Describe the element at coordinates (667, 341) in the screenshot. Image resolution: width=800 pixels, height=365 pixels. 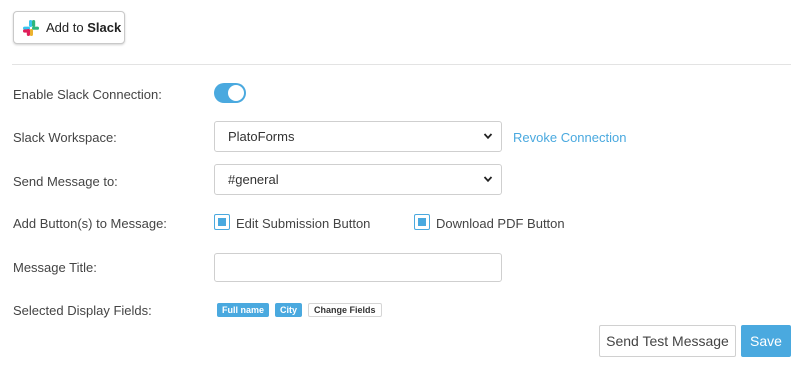
I see `send-test-message-button: Send Test Message` at that location.